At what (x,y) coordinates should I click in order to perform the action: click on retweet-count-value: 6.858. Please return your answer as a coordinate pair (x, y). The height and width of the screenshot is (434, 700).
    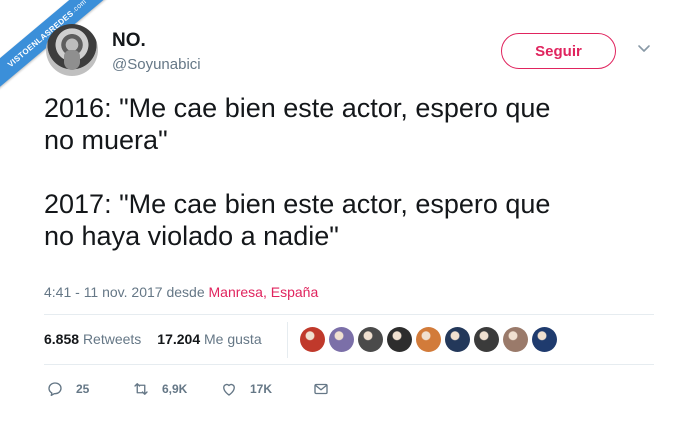
    Looking at the image, I should click on (62, 339).